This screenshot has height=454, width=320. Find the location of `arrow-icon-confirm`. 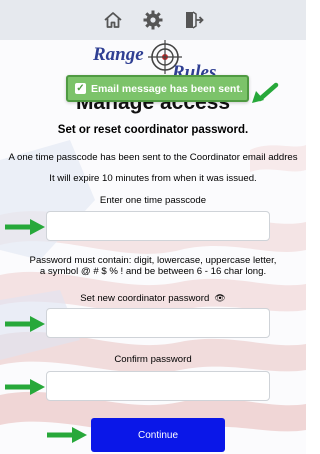

arrow-icon-confirm is located at coordinates (25, 387).